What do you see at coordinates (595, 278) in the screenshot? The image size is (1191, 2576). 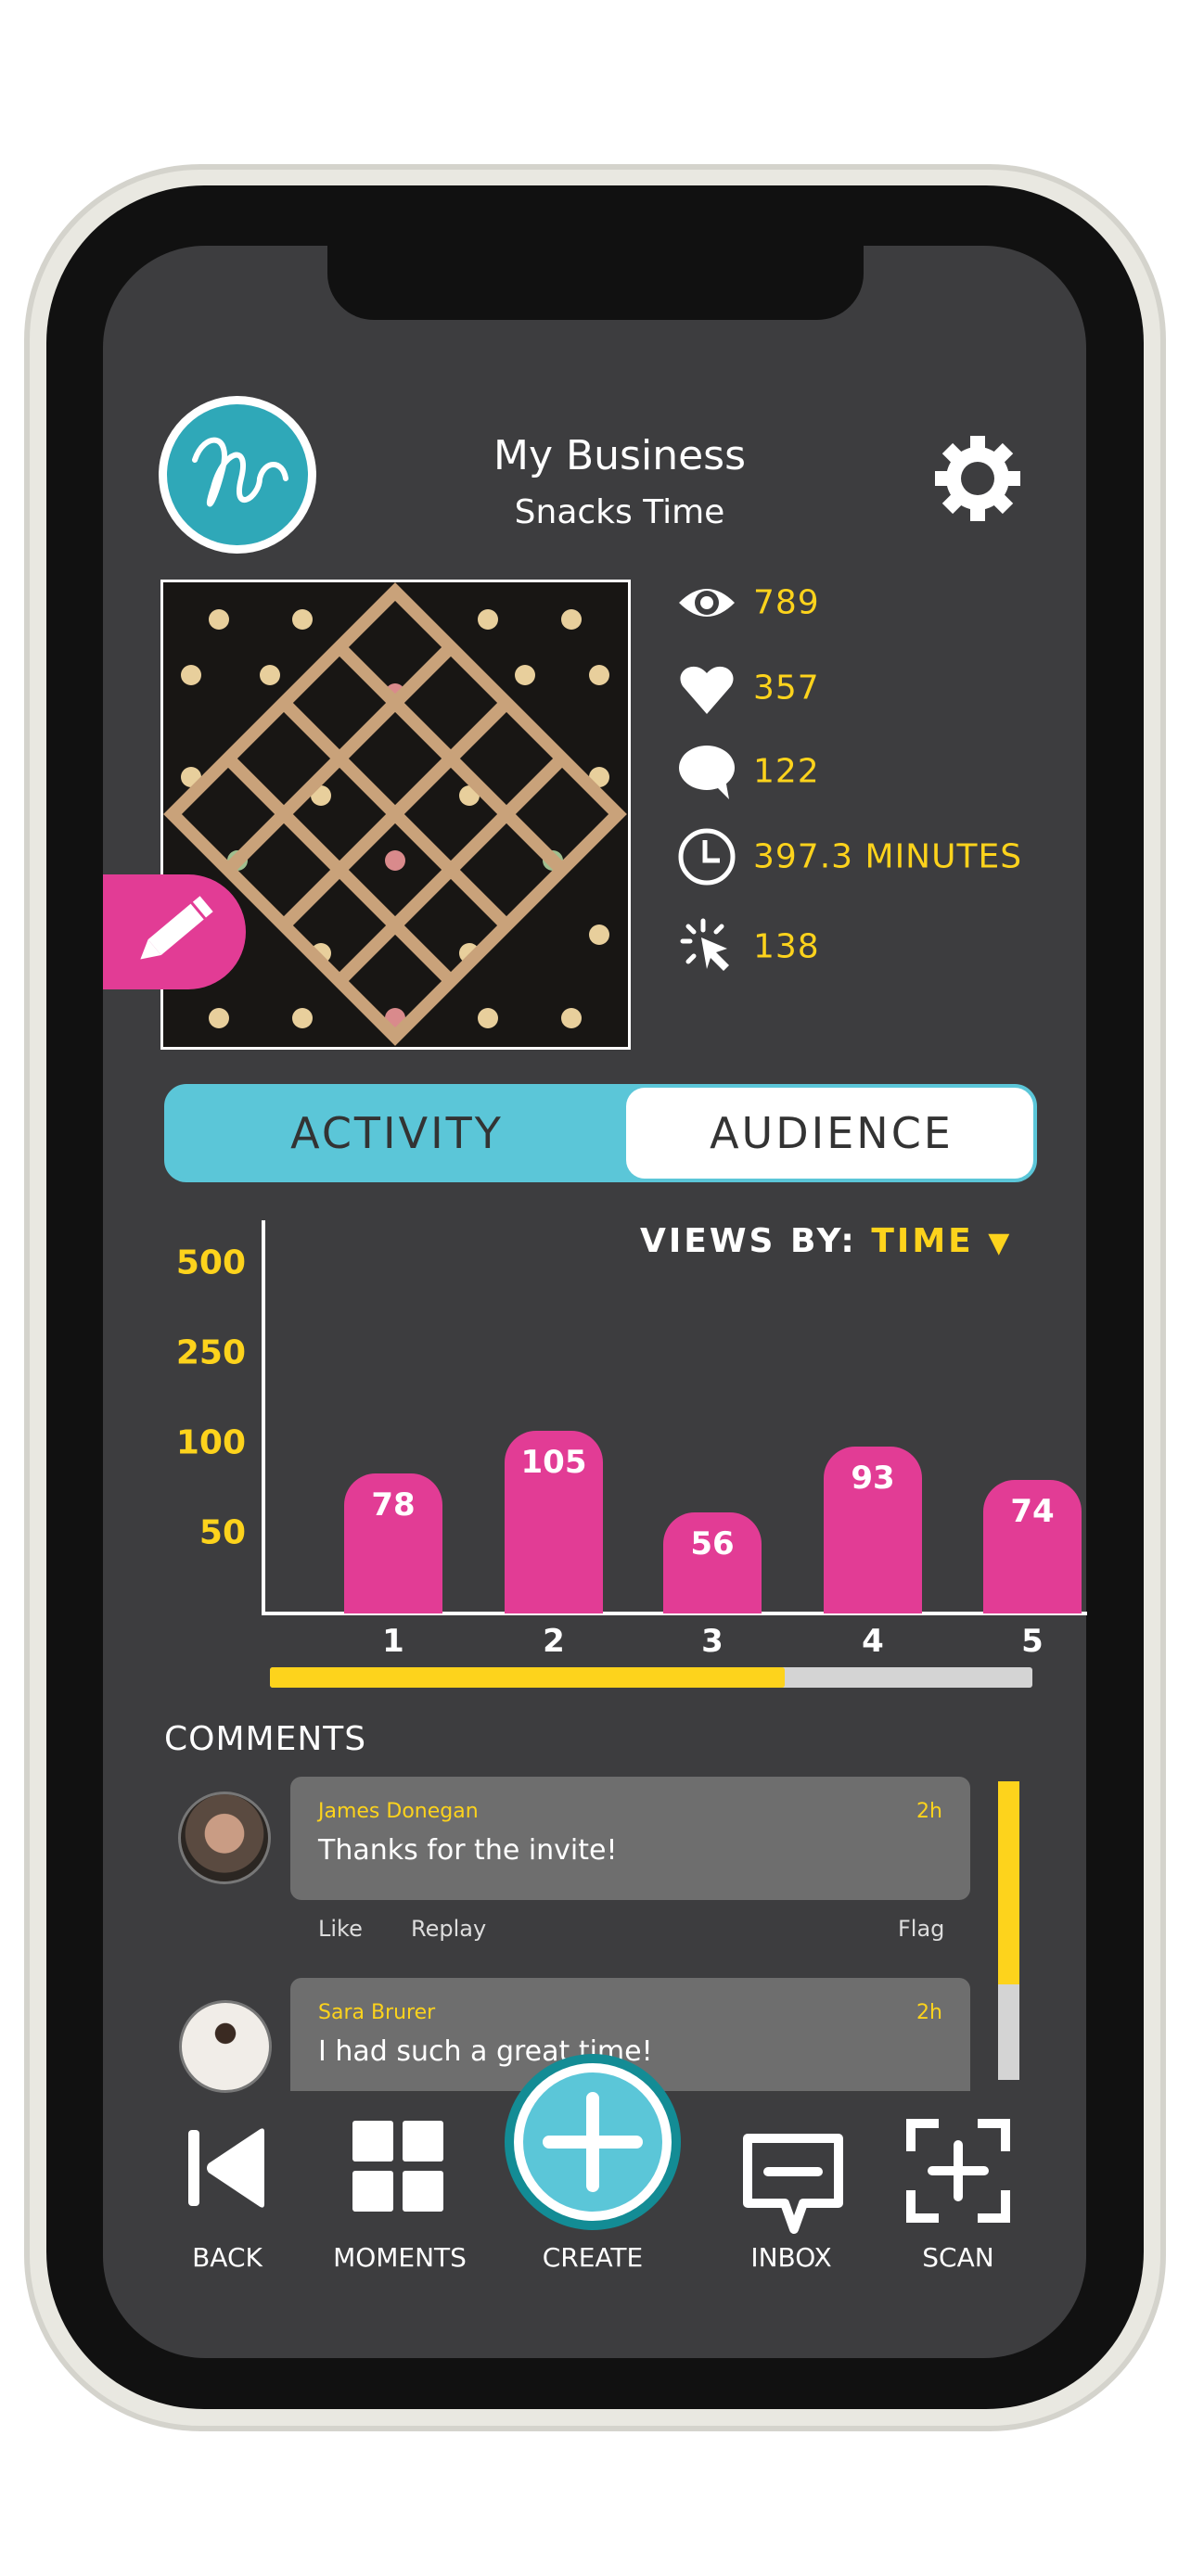 I see `notch` at bounding box center [595, 278].